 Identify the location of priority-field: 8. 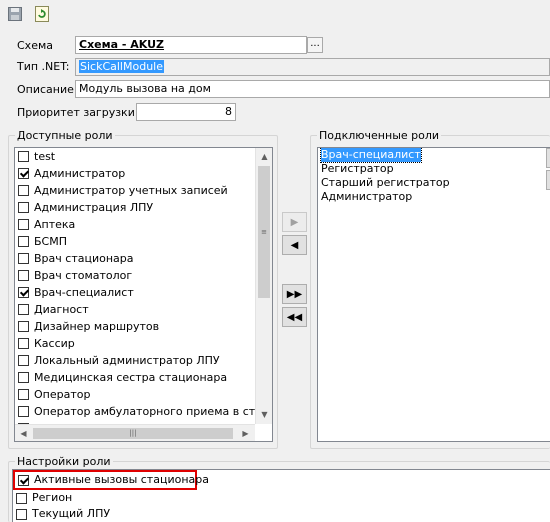
(186, 112).